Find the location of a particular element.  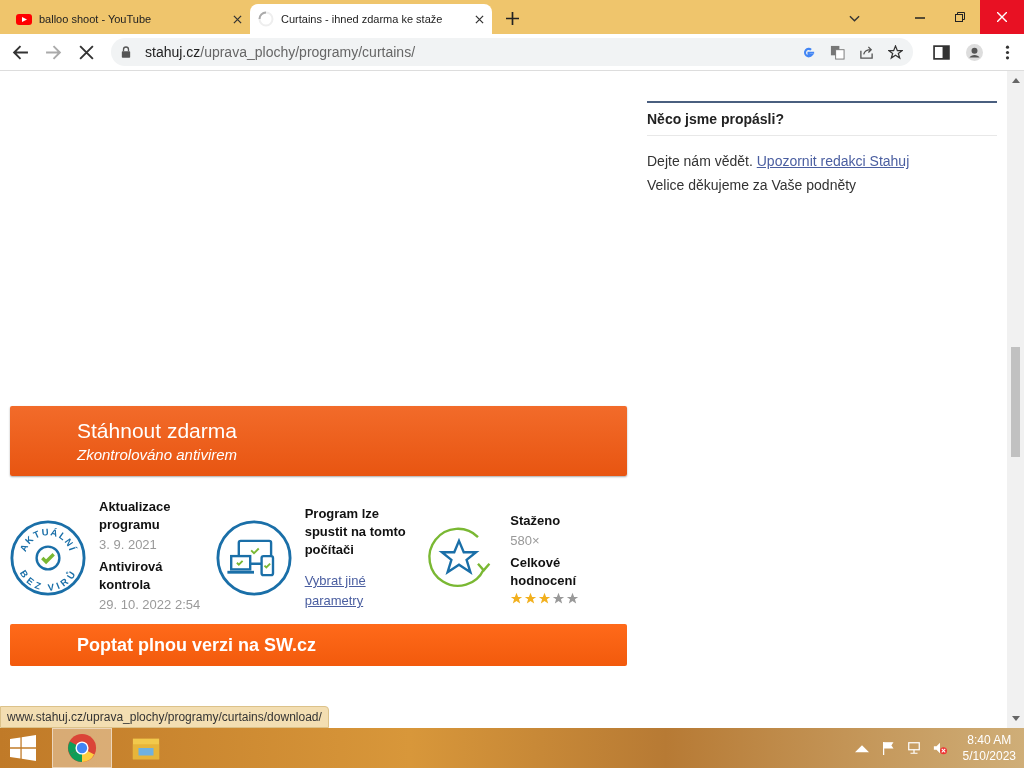

notify-editors-link: Upozornit redakci Stahuj is located at coordinates (833, 161).